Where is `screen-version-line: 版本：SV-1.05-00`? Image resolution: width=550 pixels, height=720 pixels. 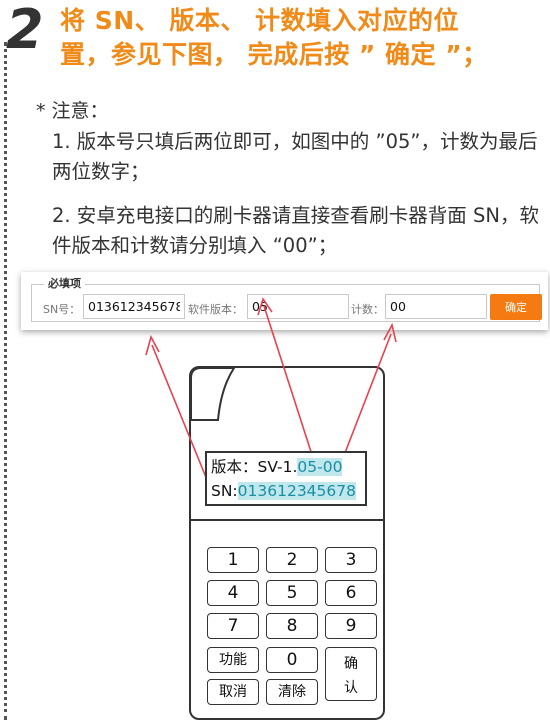
screen-version-line: 版本：SV-1.05-00 is located at coordinates (277, 466).